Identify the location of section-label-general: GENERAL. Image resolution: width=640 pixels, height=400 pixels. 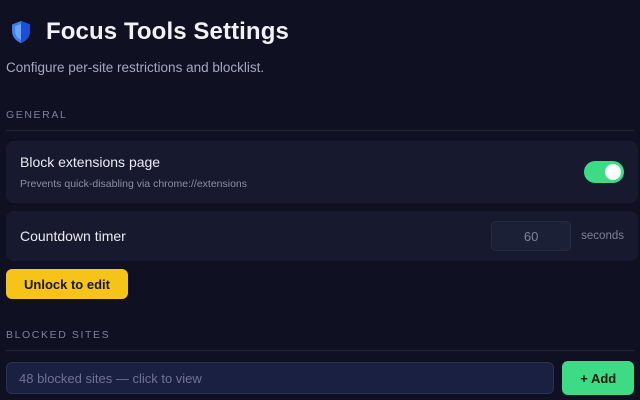
(37, 115).